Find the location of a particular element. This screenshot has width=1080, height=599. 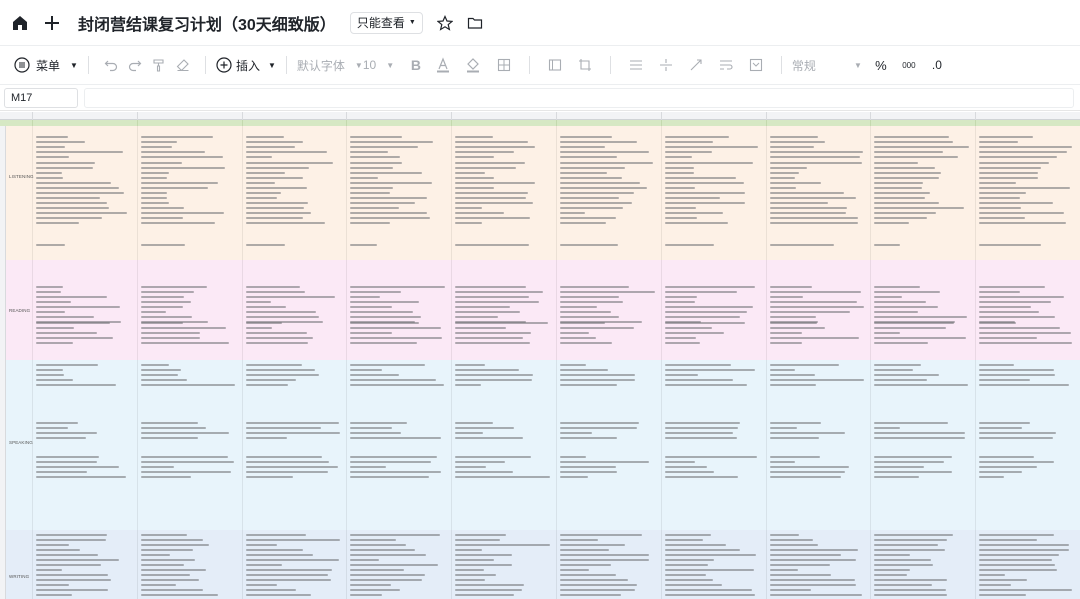

plus-icon is located at coordinates (52, 23).